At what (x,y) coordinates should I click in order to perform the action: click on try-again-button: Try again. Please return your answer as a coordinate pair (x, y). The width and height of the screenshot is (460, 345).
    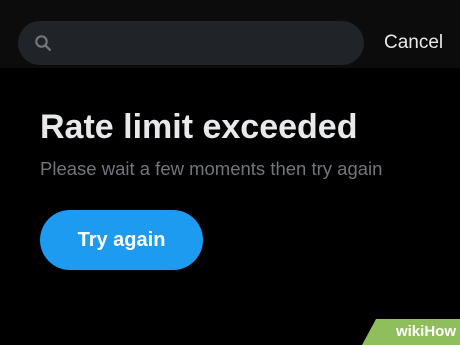
    Looking at the image, I should click on (121, 240).